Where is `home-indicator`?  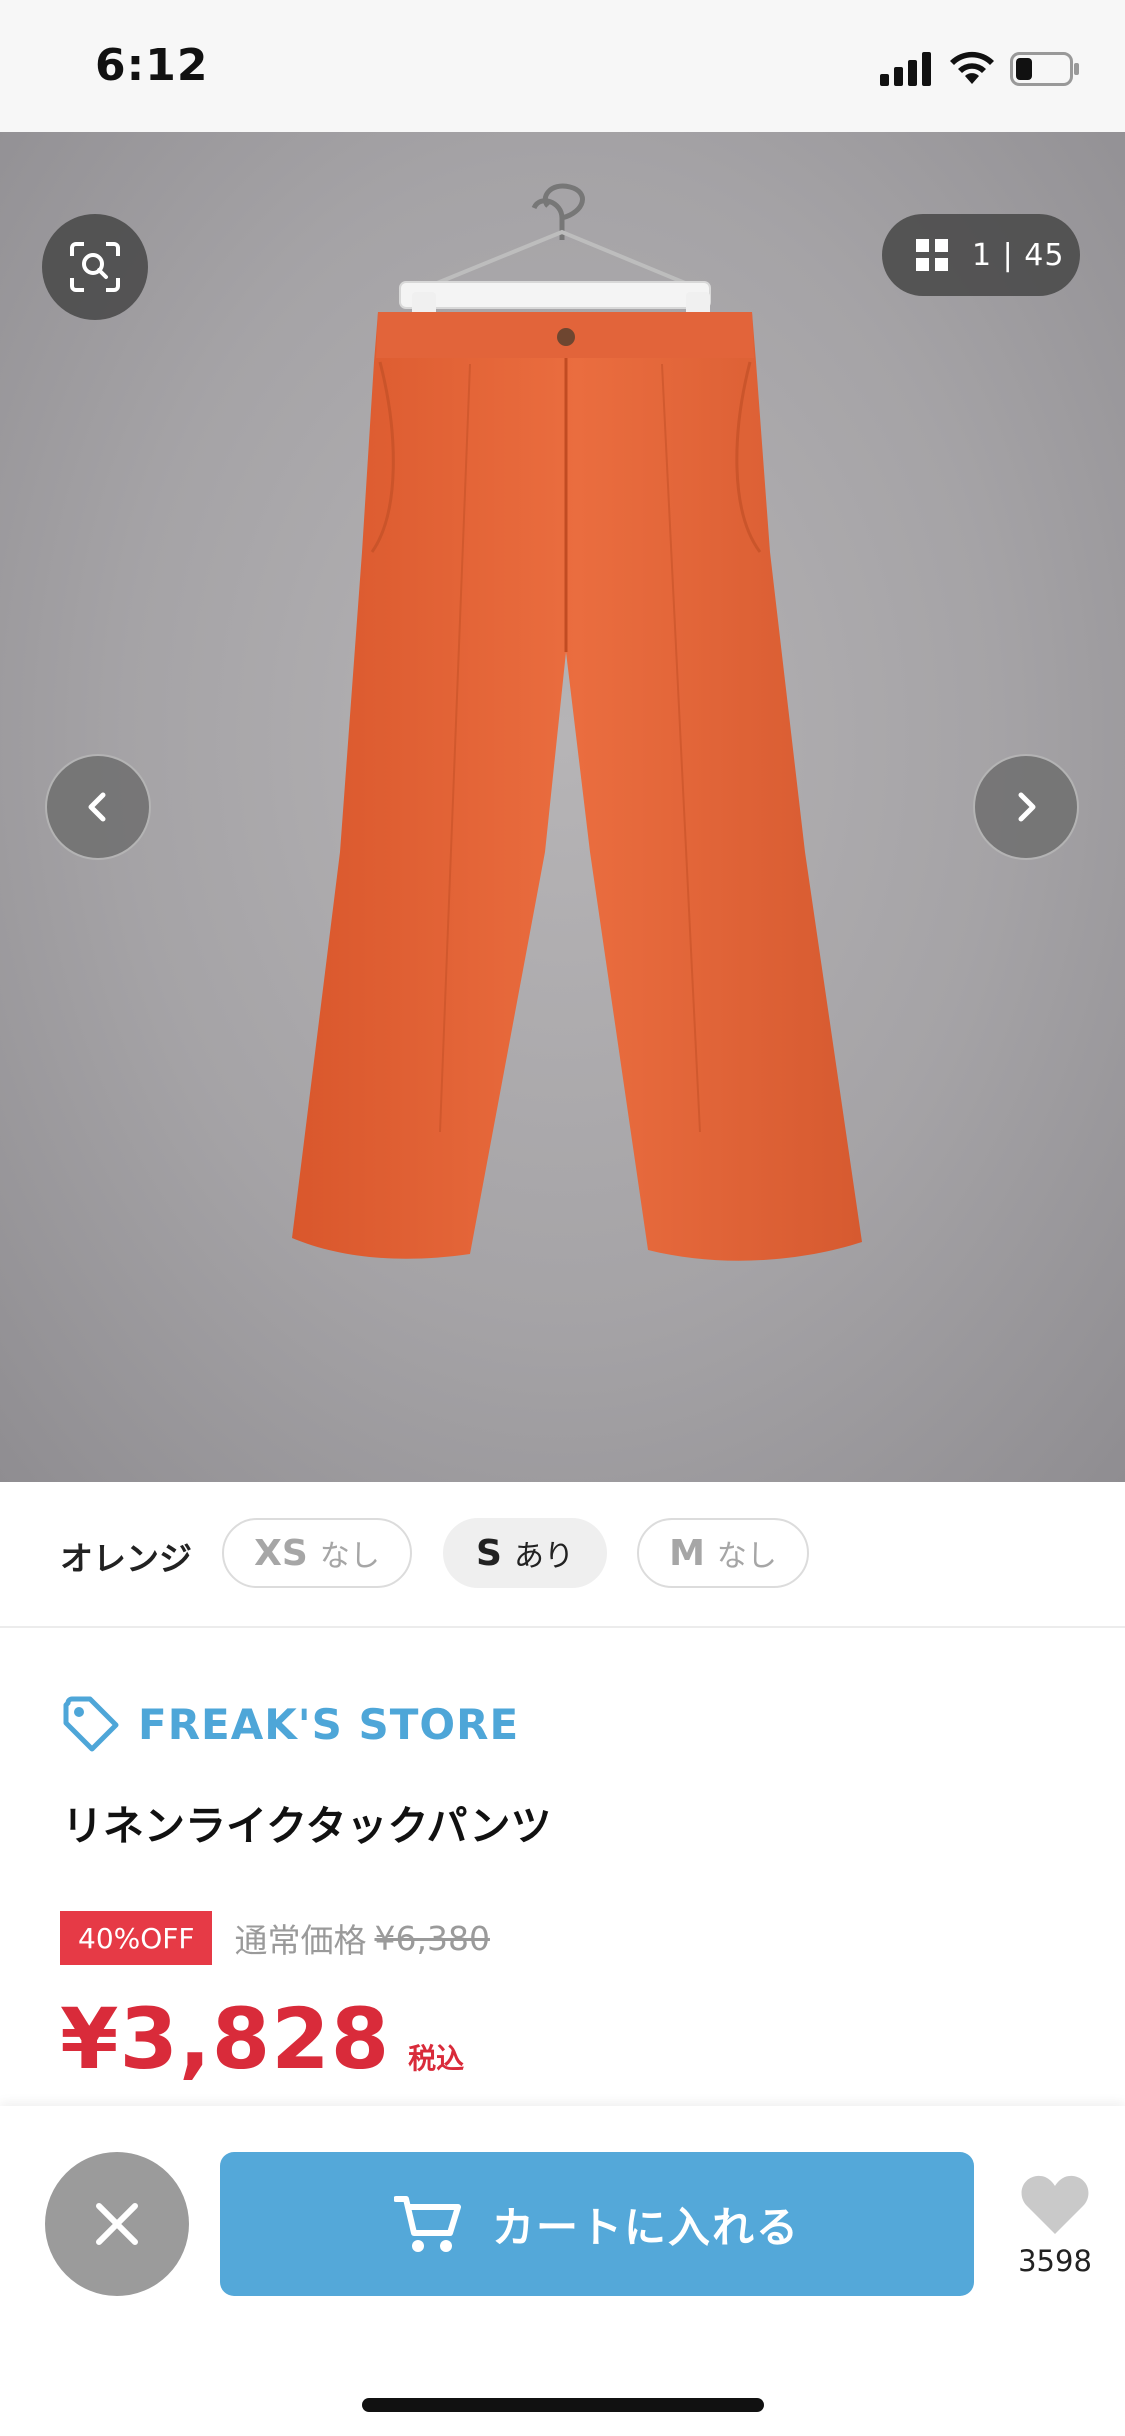
home-indicator is located at coordinates (563, 2405).